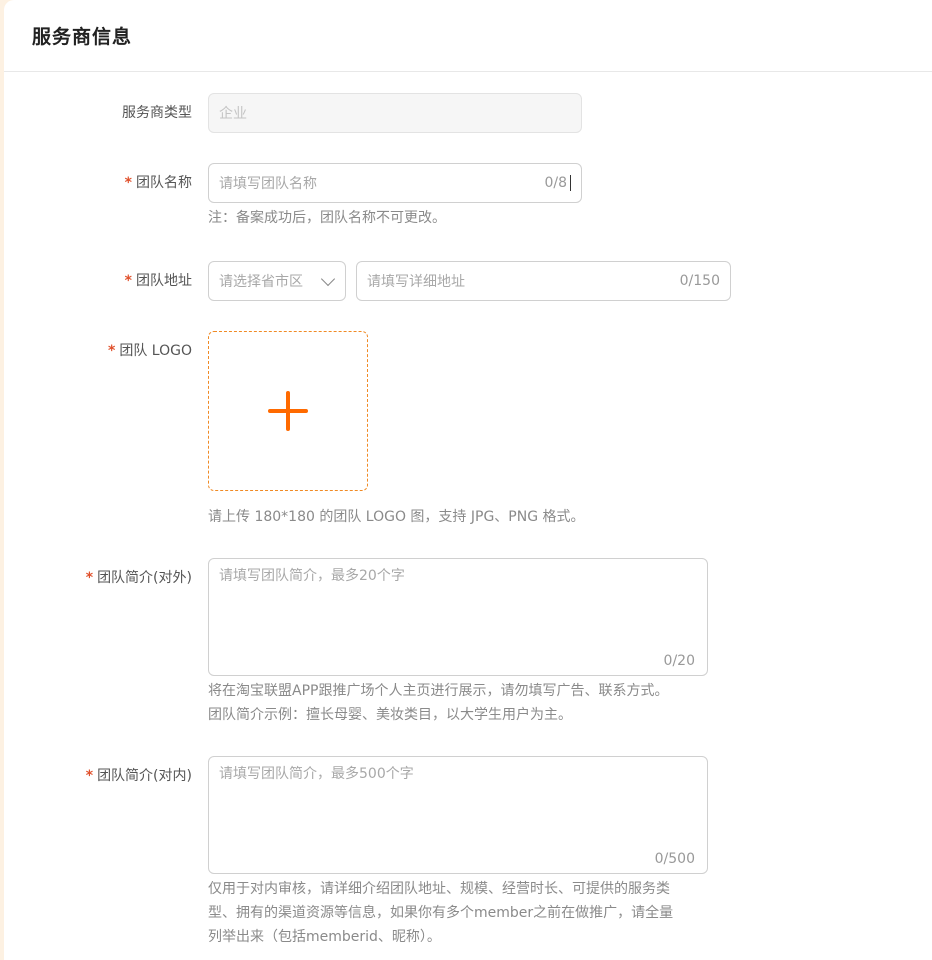 This screenshot has height=960, width=932. Describe the element at coordinates (312, 576) in the screenshot. I see `intro-external-placeholder: 请填写团队简介，最多20个字` at that location.